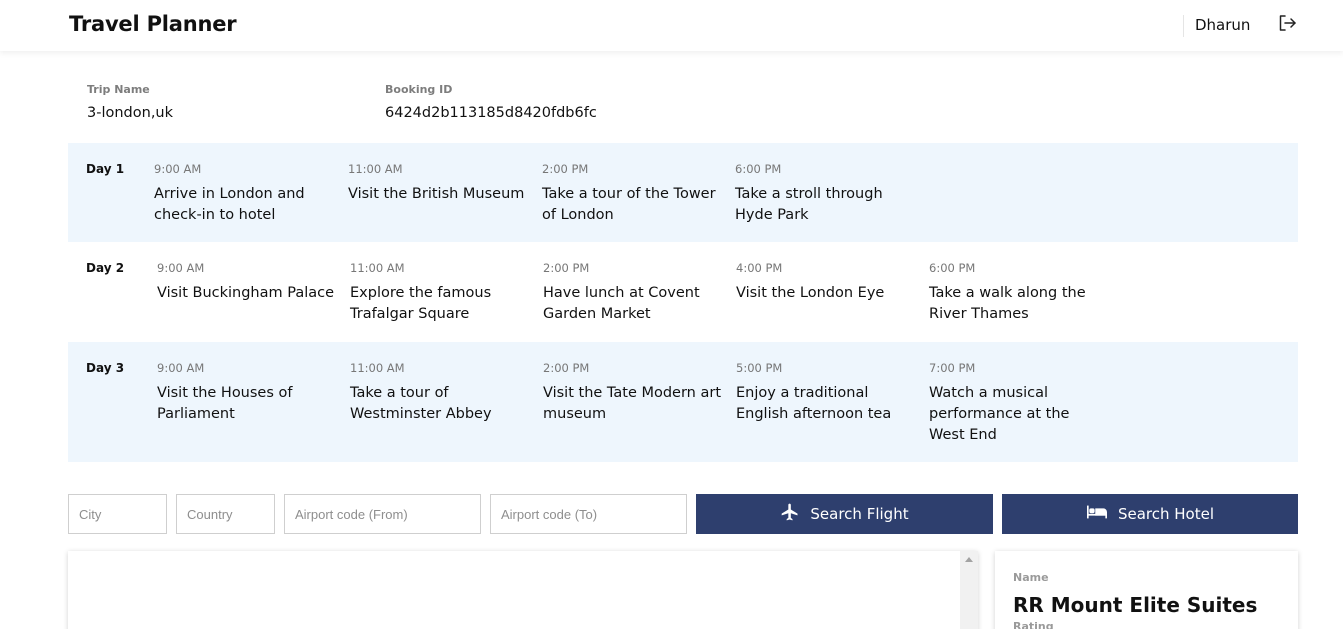  Describe the element at coordinates (632, 403) in the screenshot. I see `activity-desc: Visit the Tate Modern art museum` at that location.